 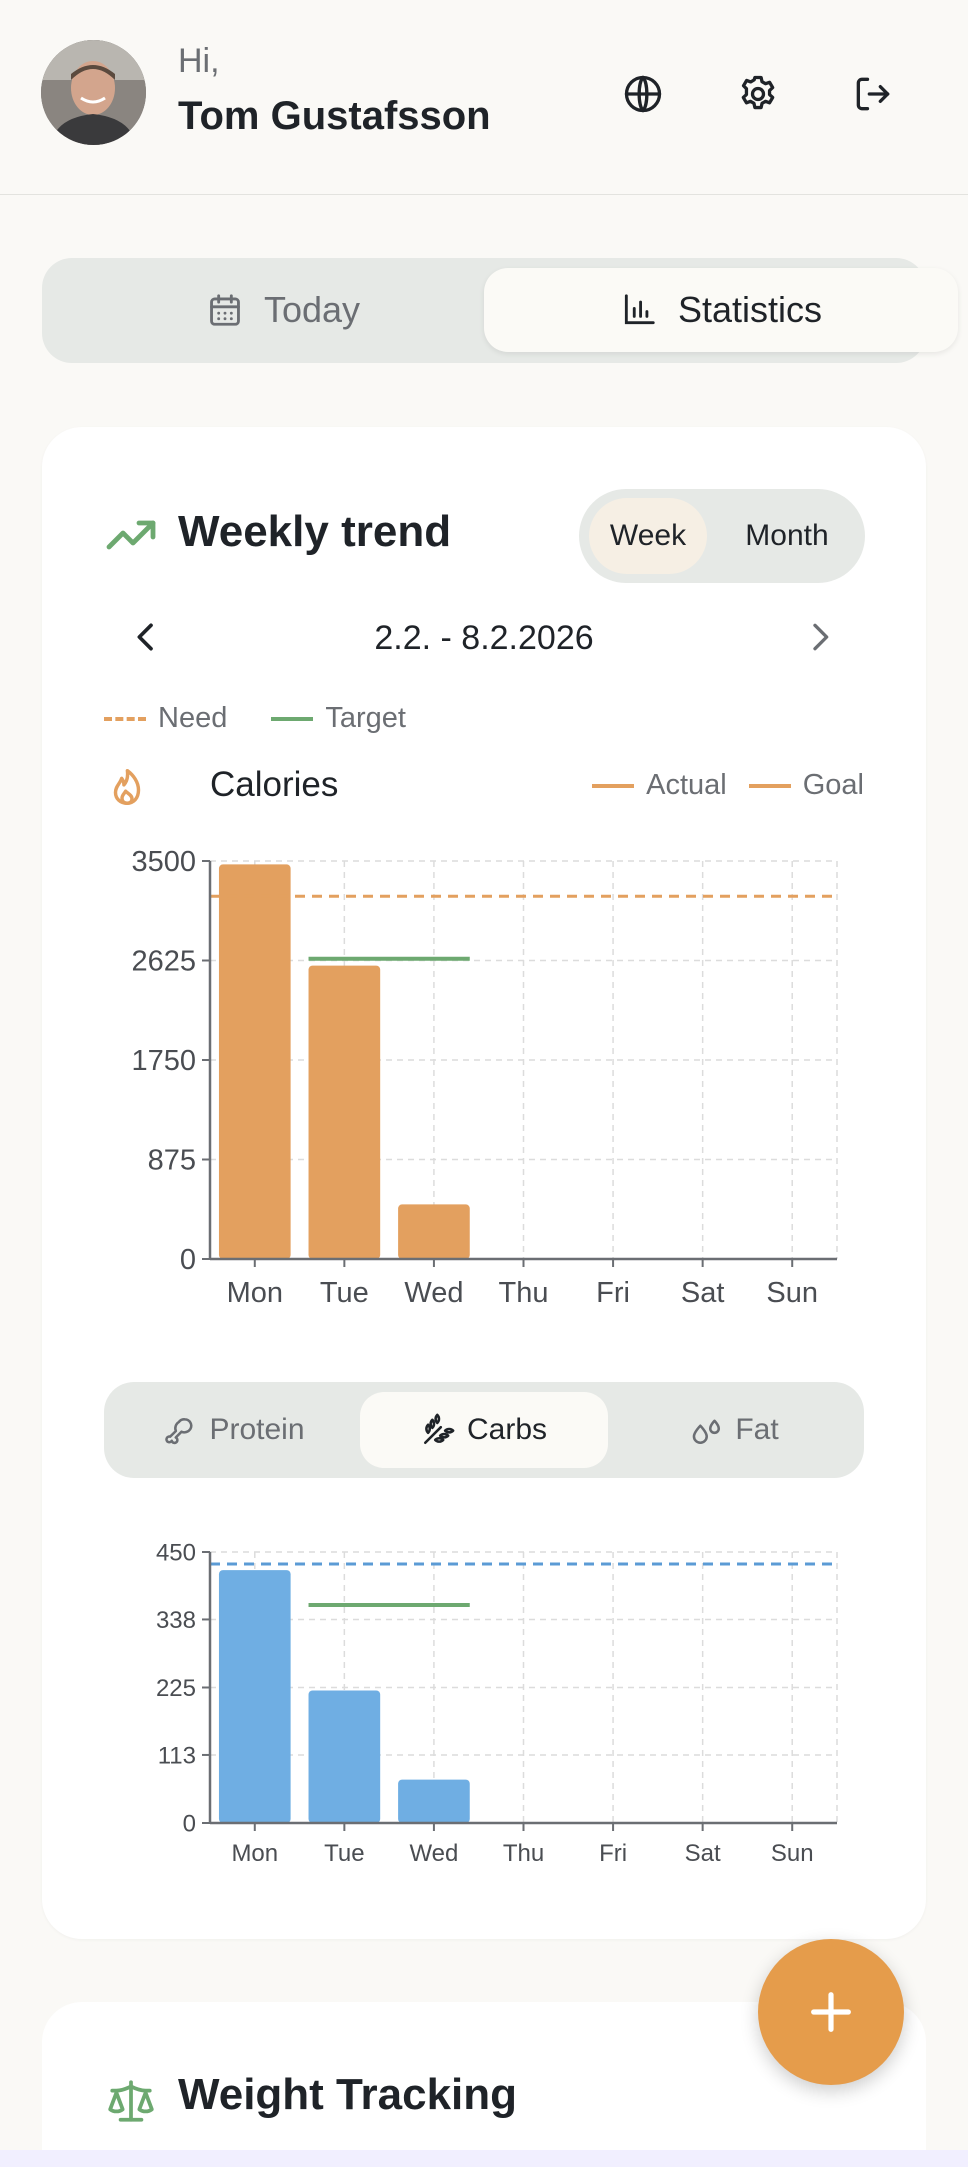 I want to click on logout-icon, so click(x=873, y=94).